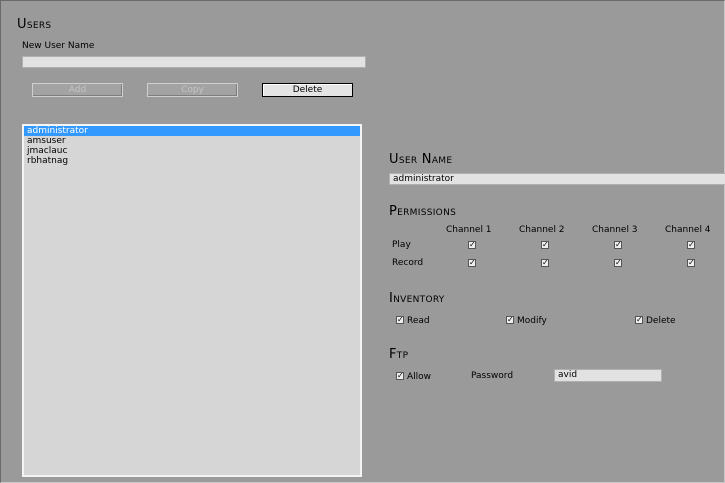 The width and height of the screenshot is (725, 483). I want to click on inventory-title: Inventory, so click(417, 298).